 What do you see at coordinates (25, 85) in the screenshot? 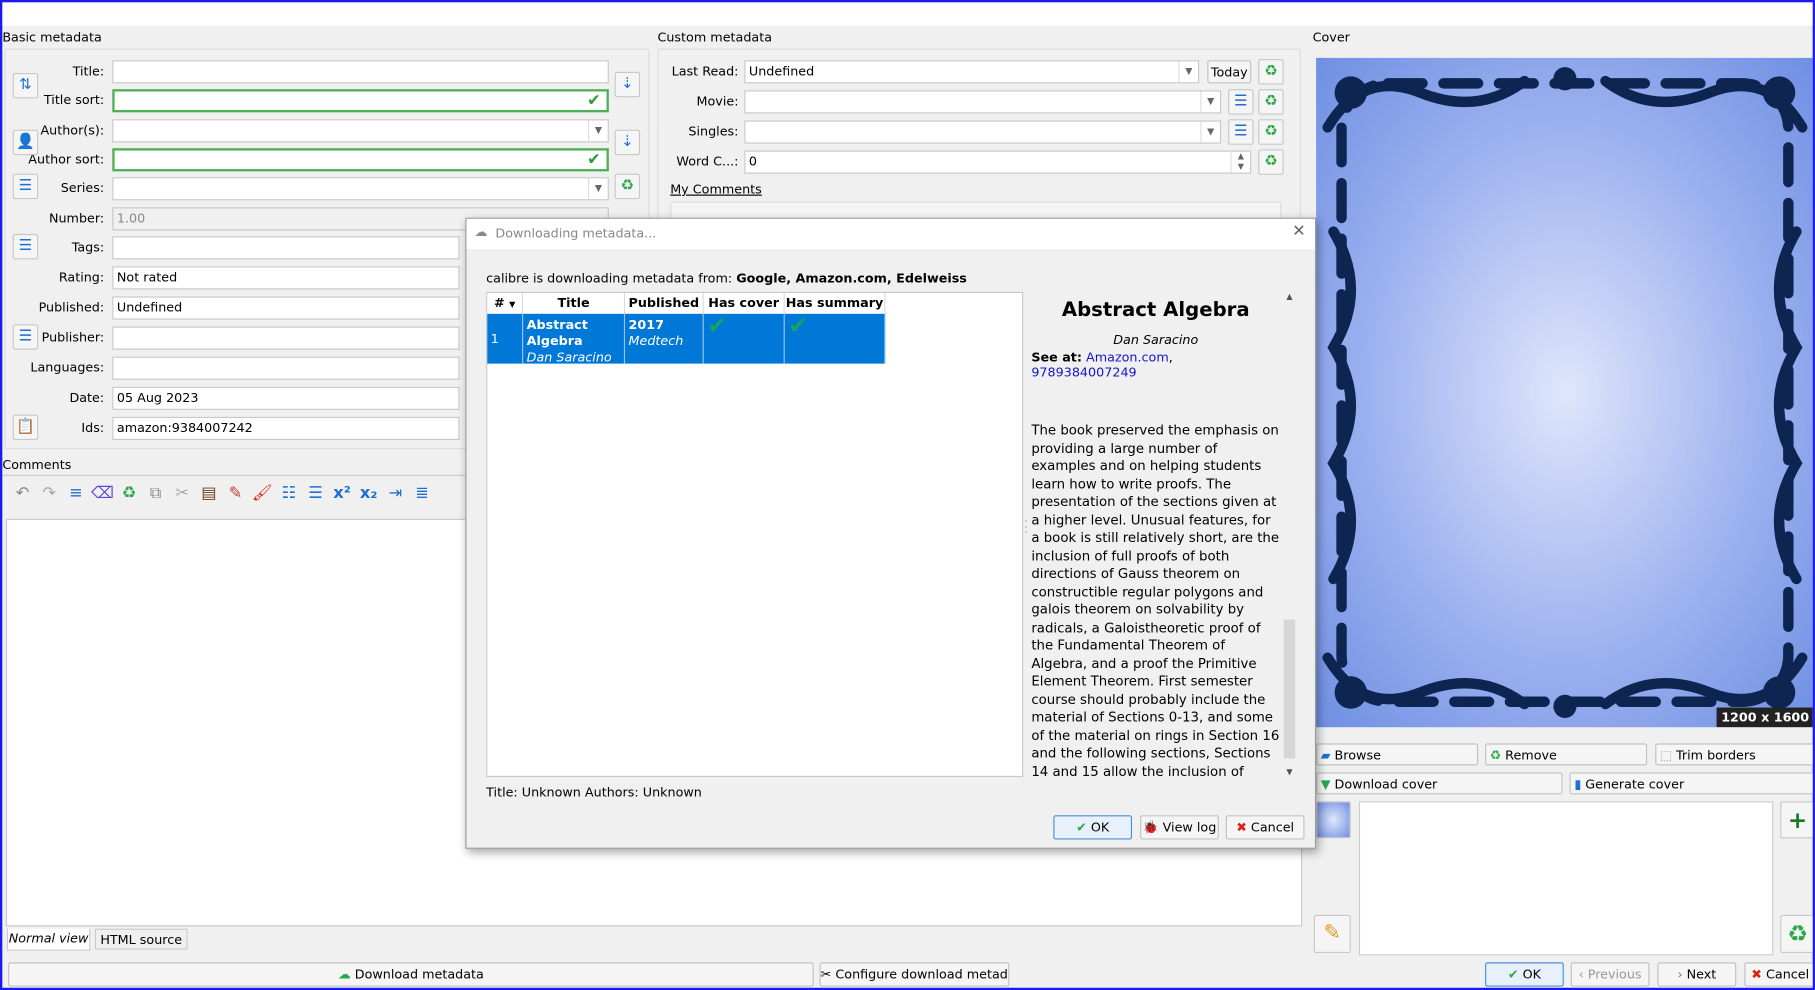
I see `swap-title-author-button: ⇅` at bounding box center [25, 85].